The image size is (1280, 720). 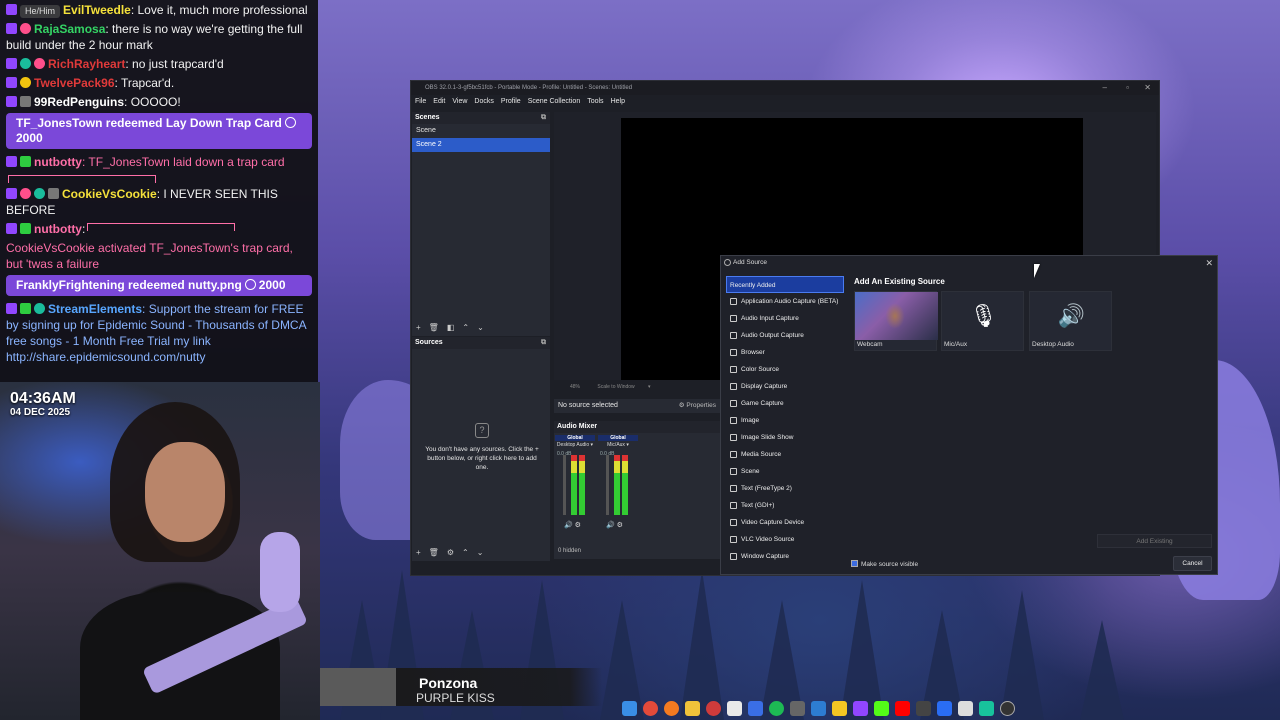 What do you see at coordinates (671, 708) in the screenshot?
I see `firefox-icon` at bounding box center [671, 708].